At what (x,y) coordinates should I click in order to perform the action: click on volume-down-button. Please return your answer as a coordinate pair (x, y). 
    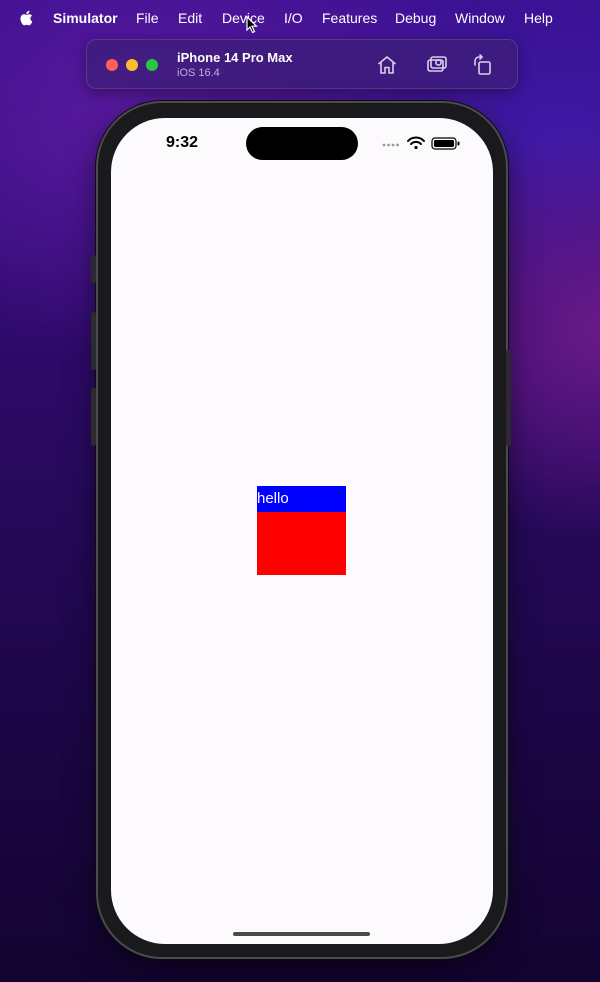
    Looking at the image, I should click on (93, 417).